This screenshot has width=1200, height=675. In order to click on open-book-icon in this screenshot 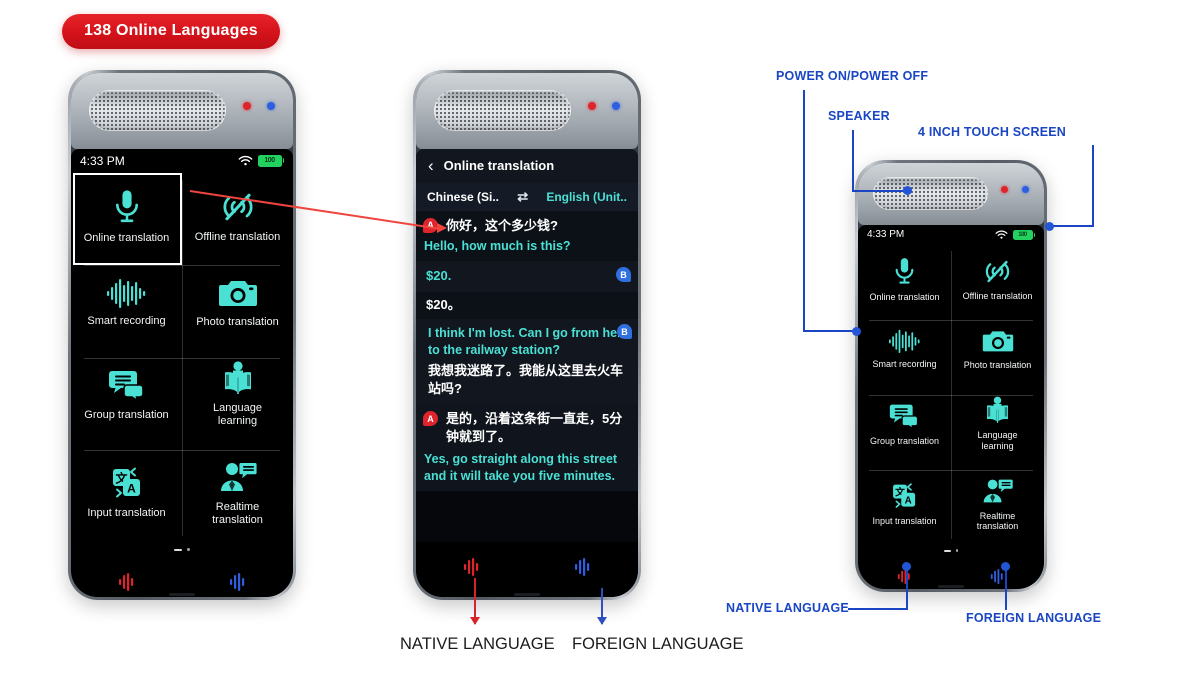, I will do `click(997, 410)`.